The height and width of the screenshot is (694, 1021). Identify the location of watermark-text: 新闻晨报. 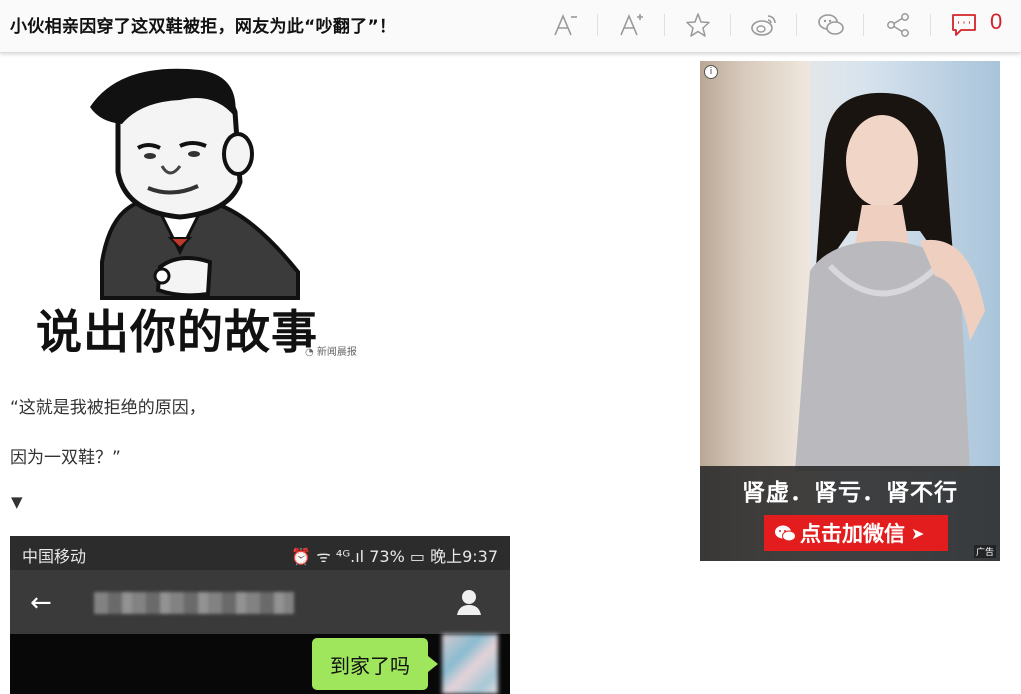
(336, 352).